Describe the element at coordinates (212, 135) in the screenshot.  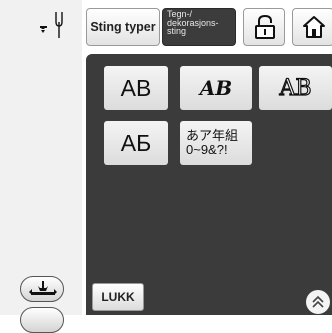
I see `font-sample-japanese-line1: あア年組` at that location.